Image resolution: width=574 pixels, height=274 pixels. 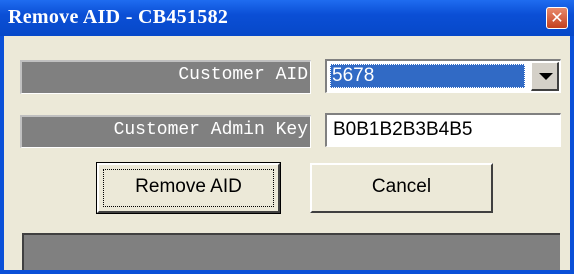 I want to click on customer-aid-dropdown: 5678, so click(x=443, y=76).